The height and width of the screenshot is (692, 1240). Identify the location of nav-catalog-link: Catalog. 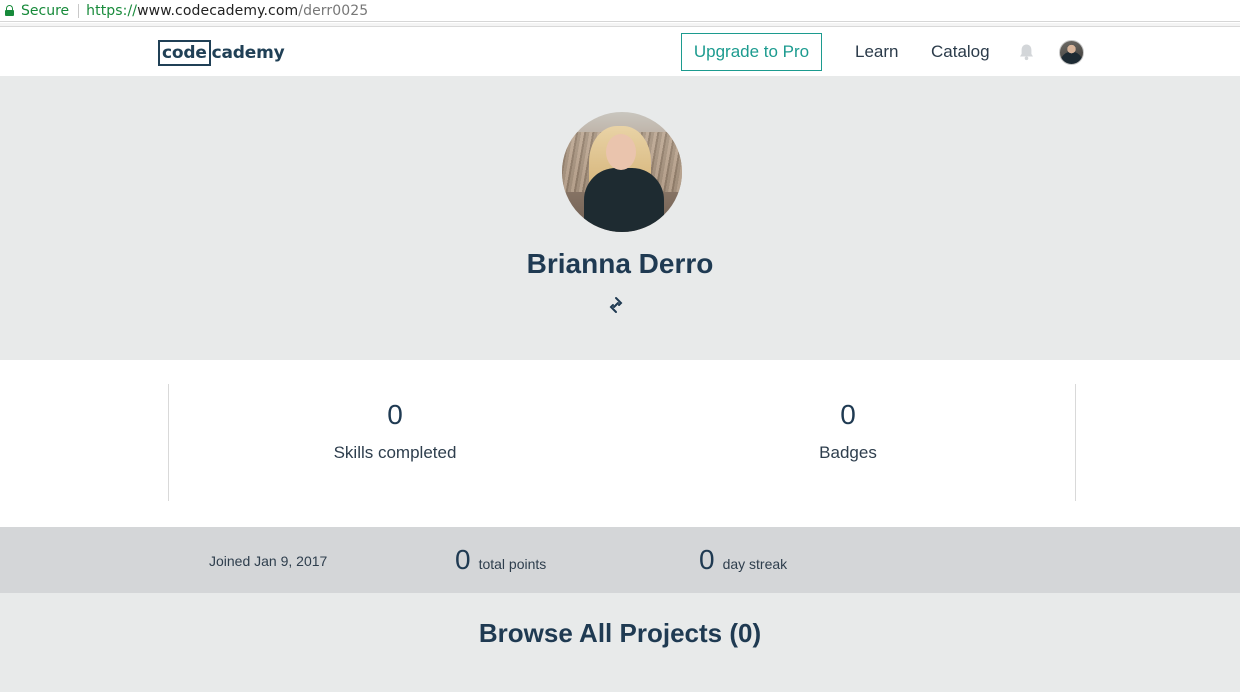
(960, 52).